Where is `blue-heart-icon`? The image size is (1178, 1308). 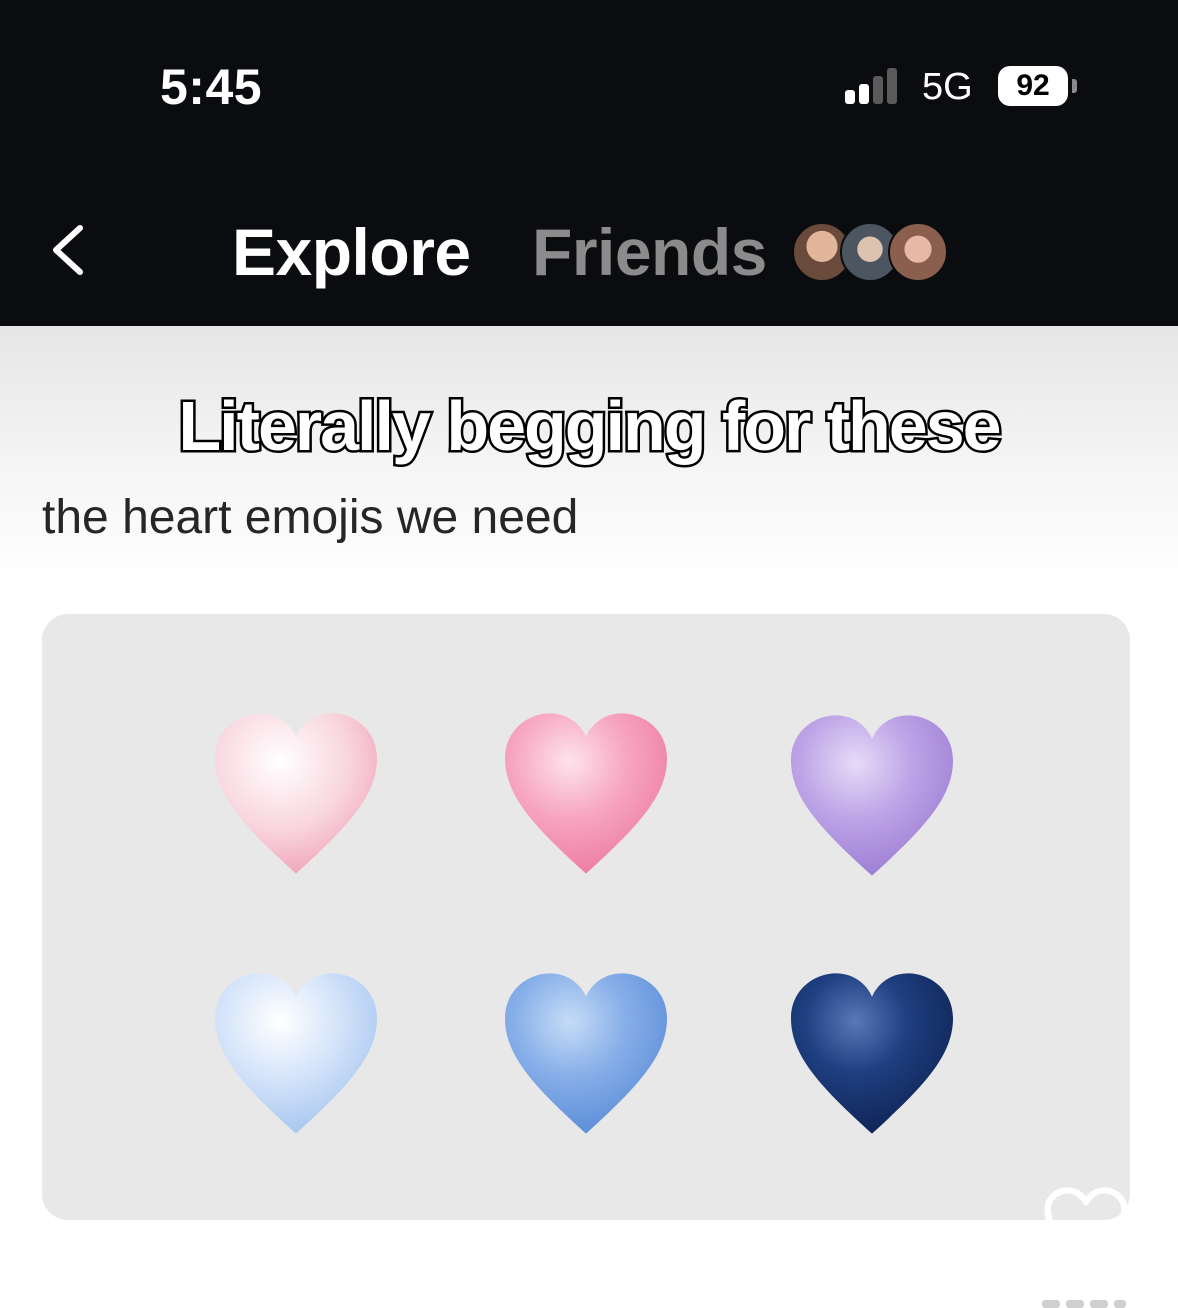
blue-heart-icon is located at coordinates (586, 1053).